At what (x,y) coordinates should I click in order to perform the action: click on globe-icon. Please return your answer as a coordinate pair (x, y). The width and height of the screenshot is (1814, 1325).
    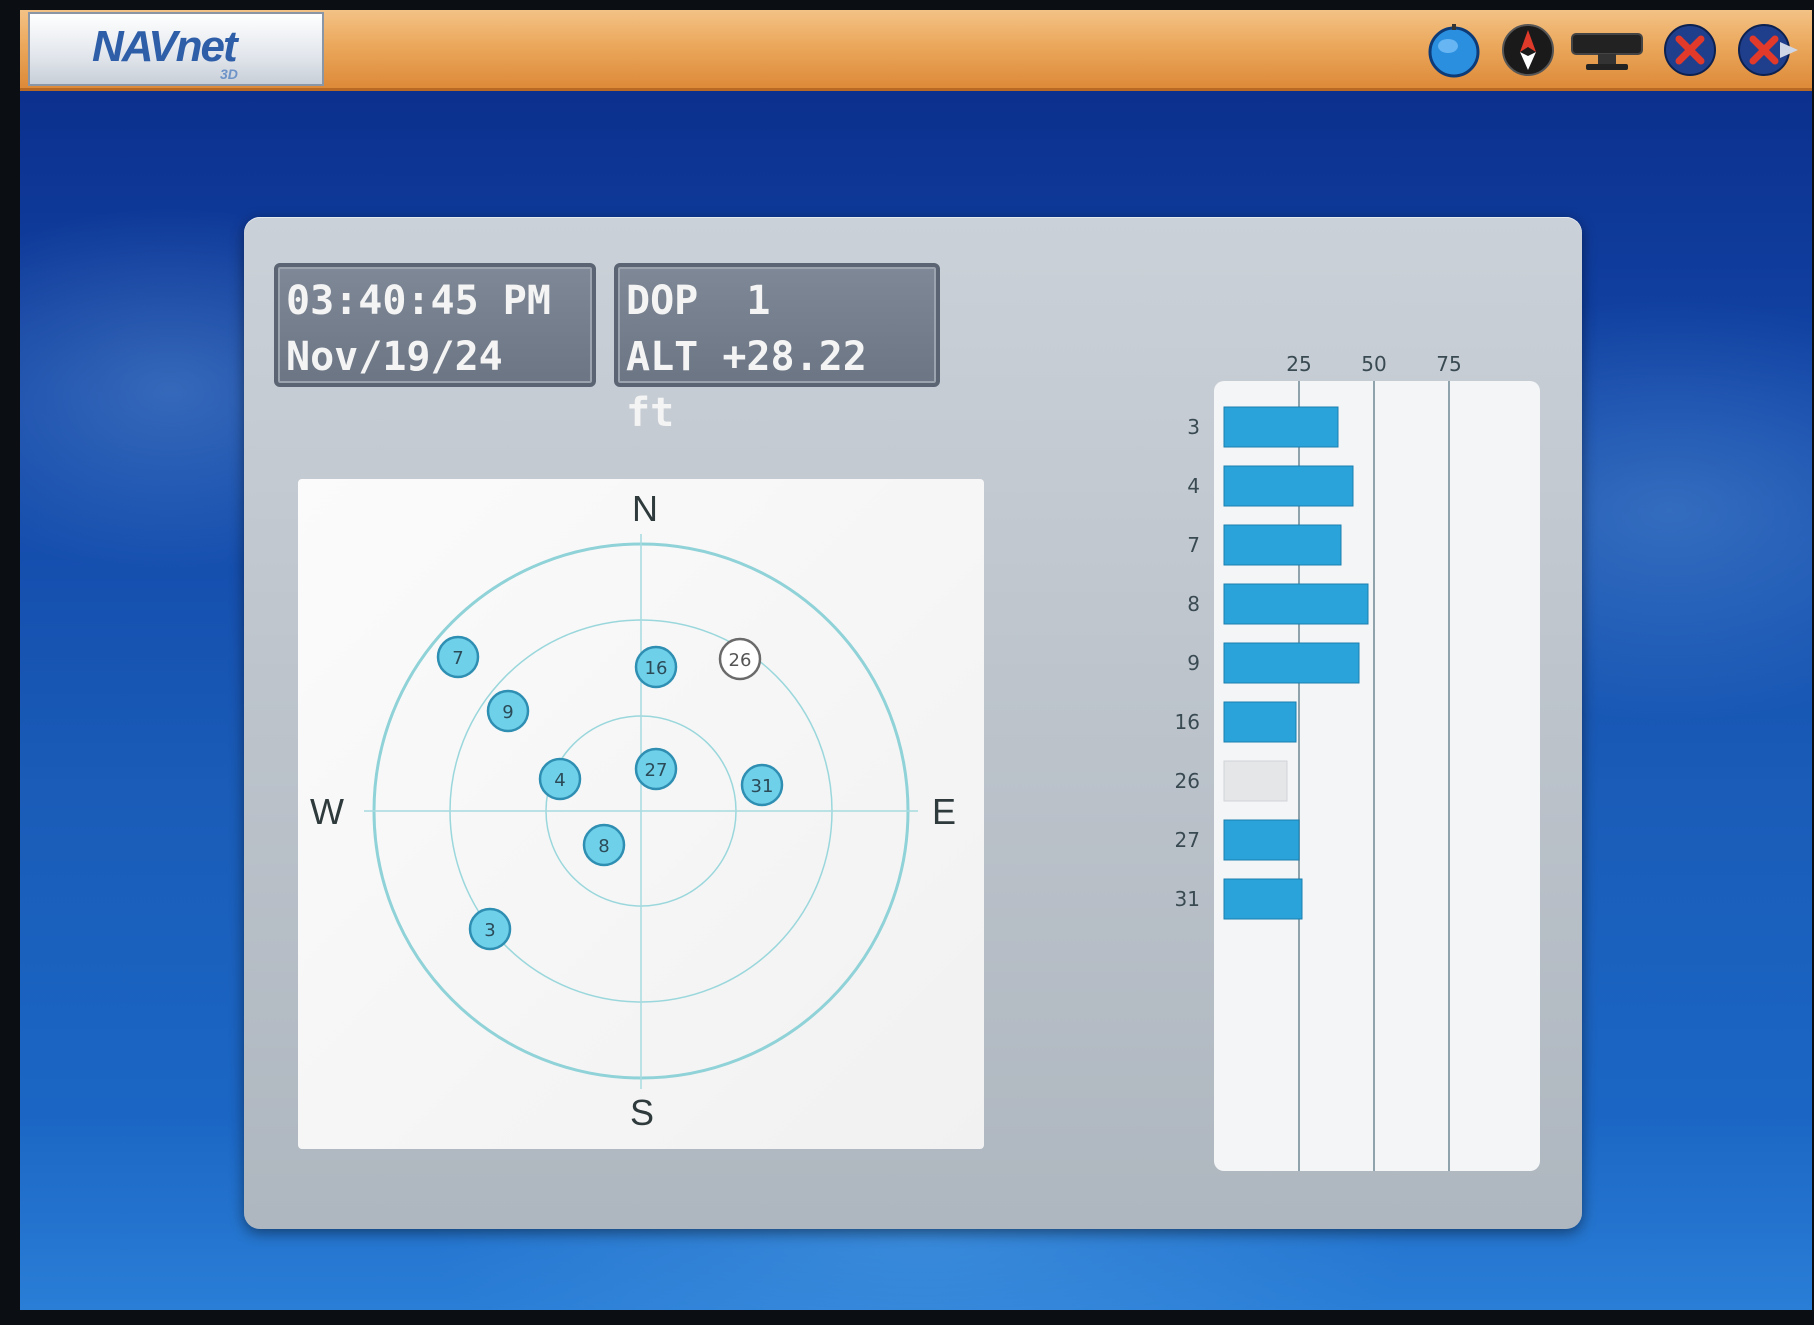
    Looking at the image, I should click on (1454, 50).